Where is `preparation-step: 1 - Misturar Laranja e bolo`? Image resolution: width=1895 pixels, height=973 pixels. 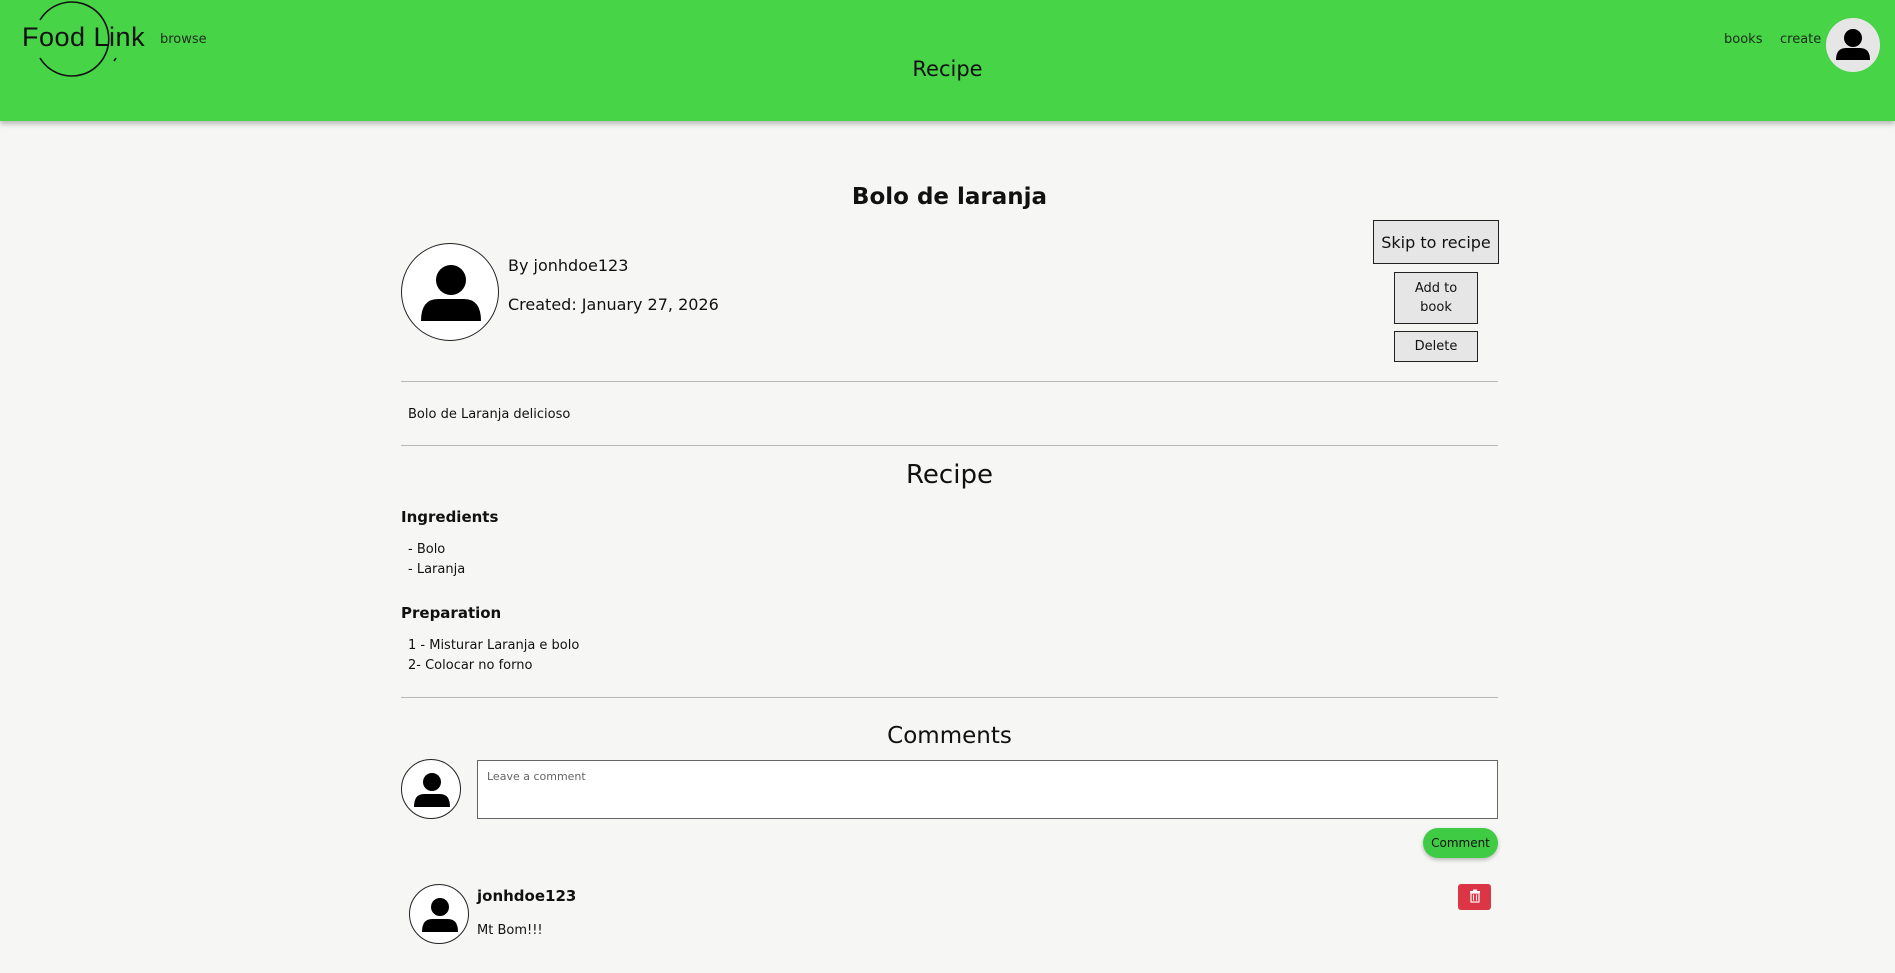 preparation-step: 1 - Misturar Laranja e bolo is located at coordinates (494, 645).